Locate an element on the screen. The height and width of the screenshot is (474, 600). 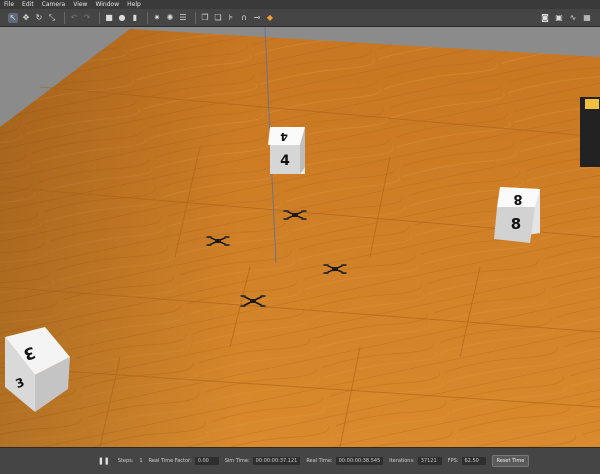
pause-icon: ❚❚ is located at coordinates (104, 461).